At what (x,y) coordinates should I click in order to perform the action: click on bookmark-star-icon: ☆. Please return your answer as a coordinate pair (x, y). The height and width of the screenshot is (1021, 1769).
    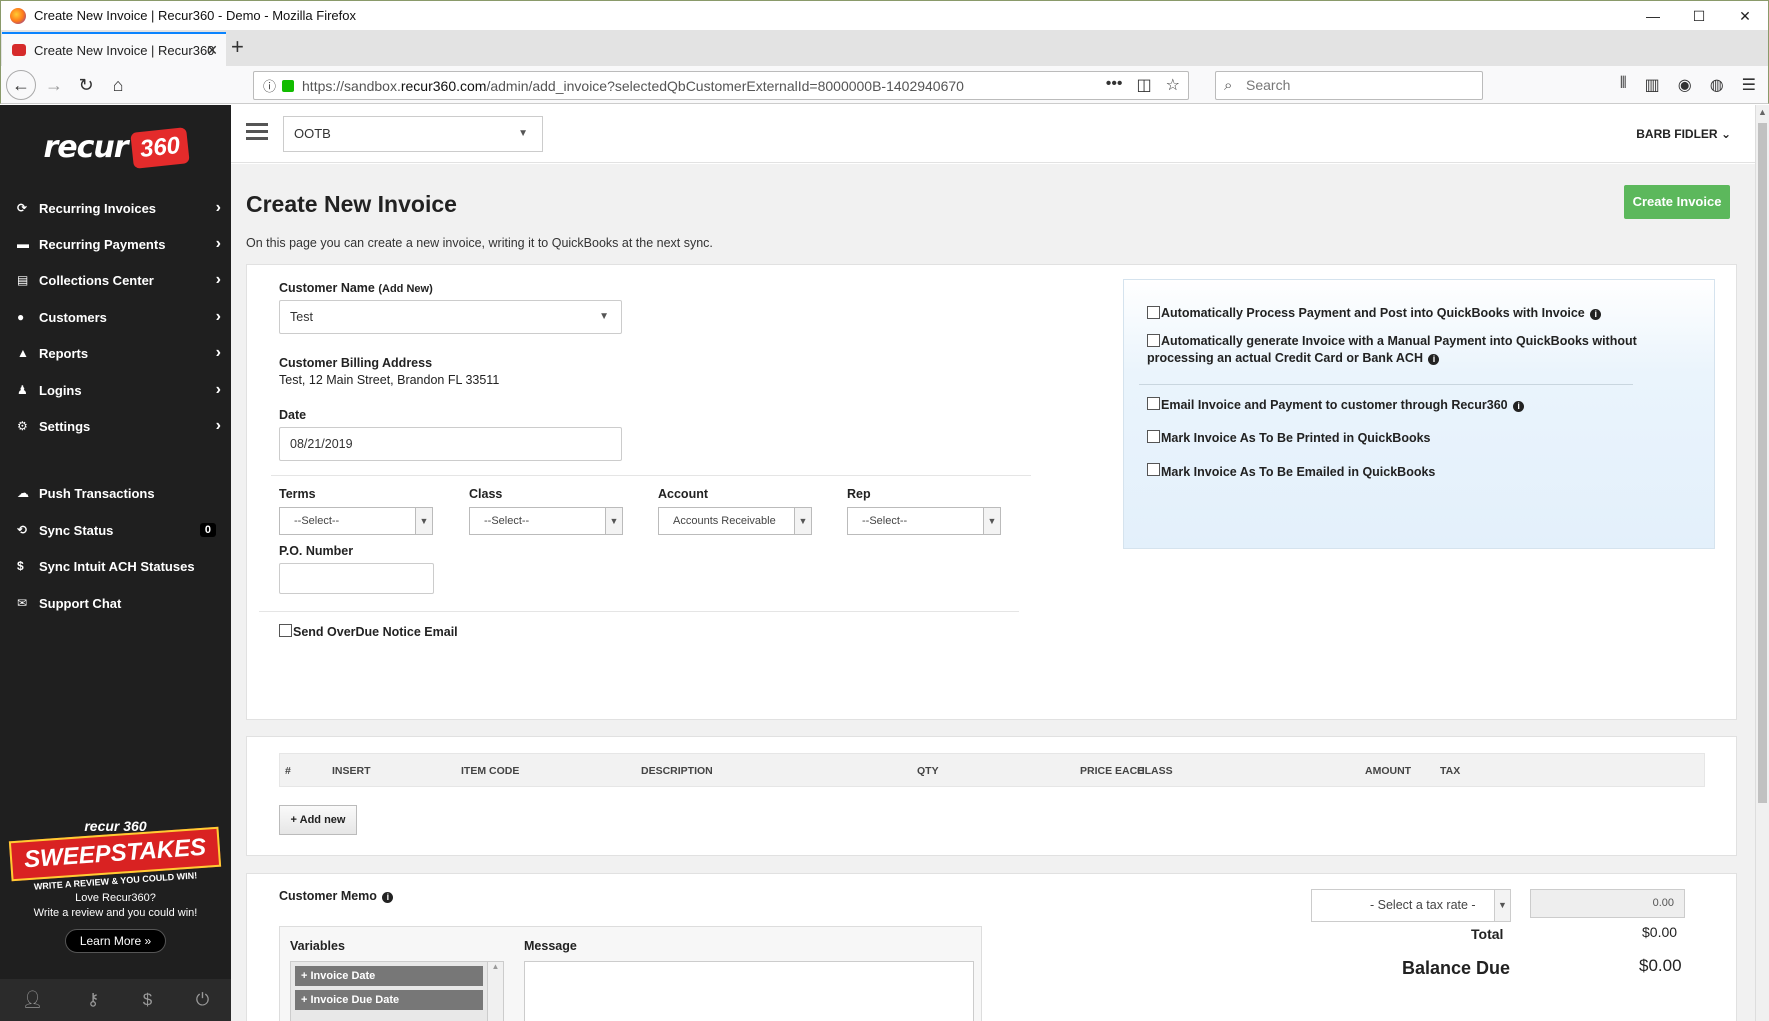
    Looking at the image, I should click on (1173, 85).